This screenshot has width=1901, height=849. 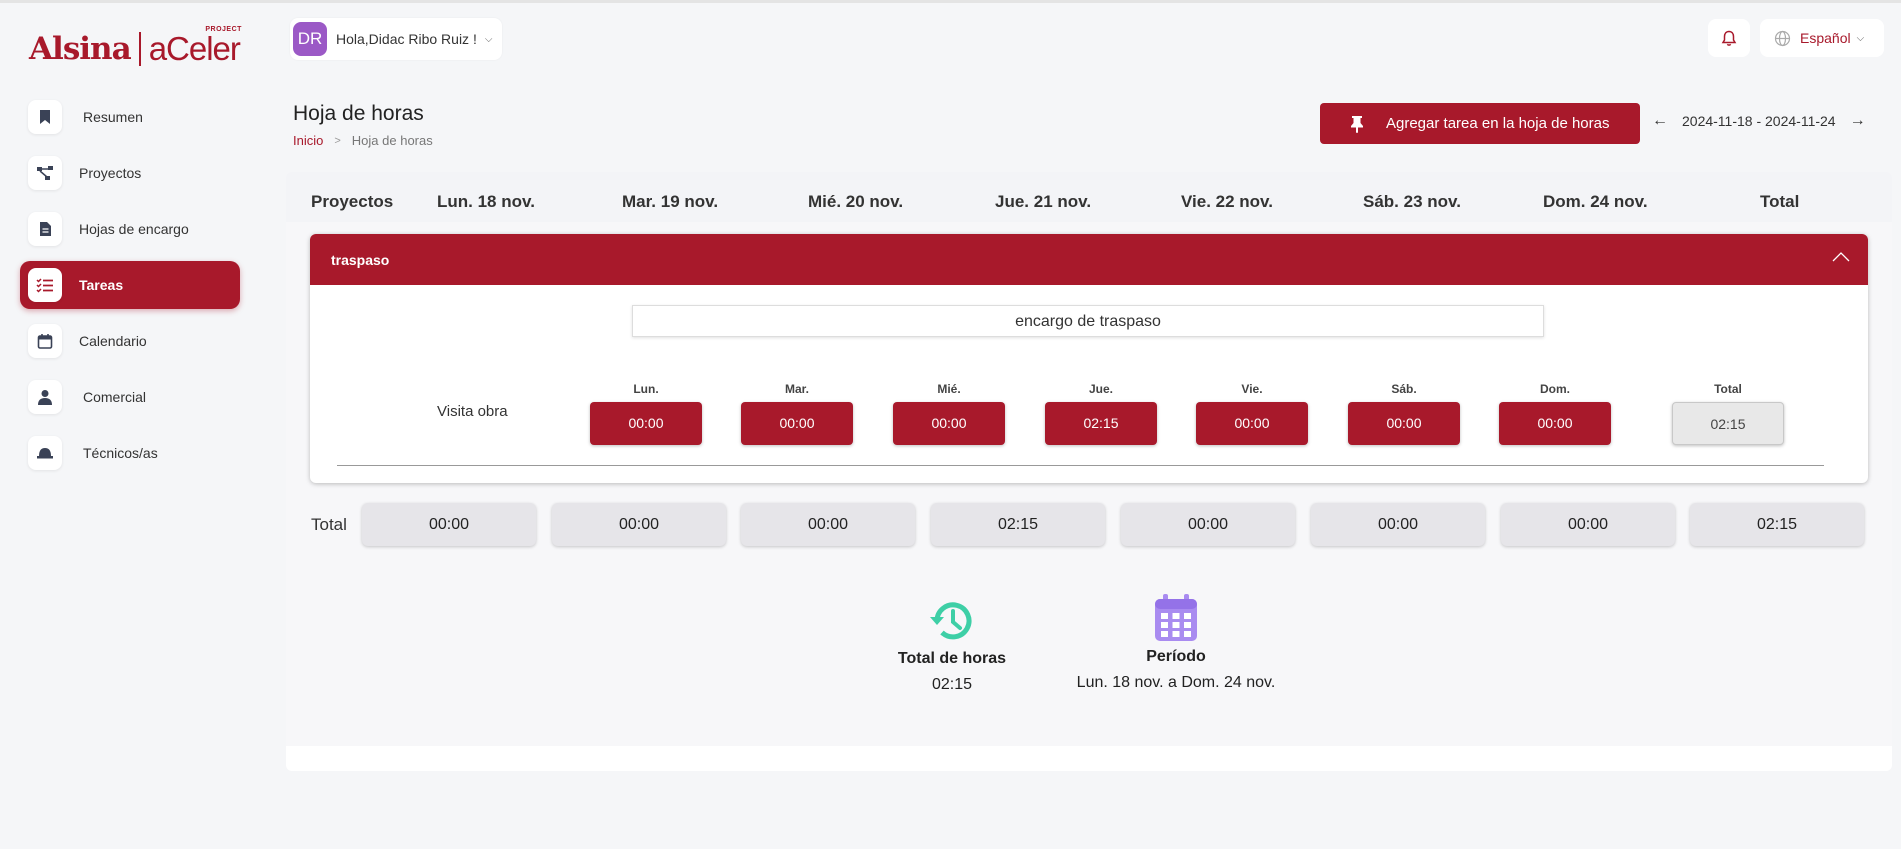 What do you see at coordinates (1089, 758) in the screenshot?
I see `card-footer` at bounding box center [1089, 758].